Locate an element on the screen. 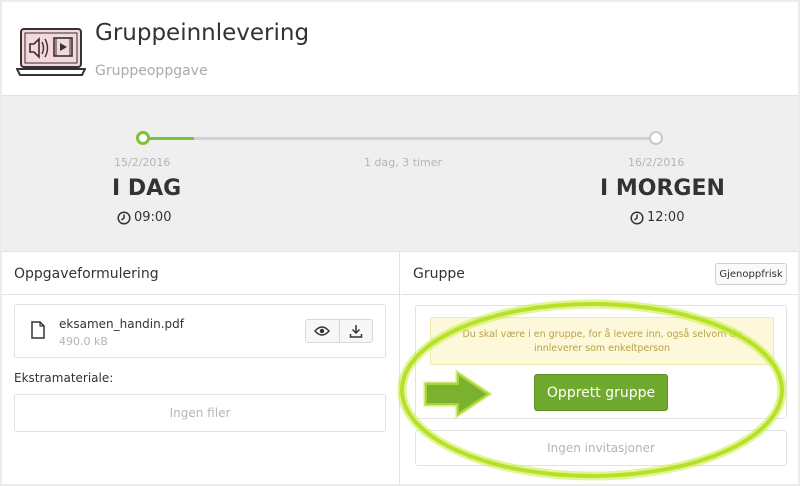 Image resolution: width=800 pixels, height=486 pixels. file-icon is located at coordinates (38, 330).